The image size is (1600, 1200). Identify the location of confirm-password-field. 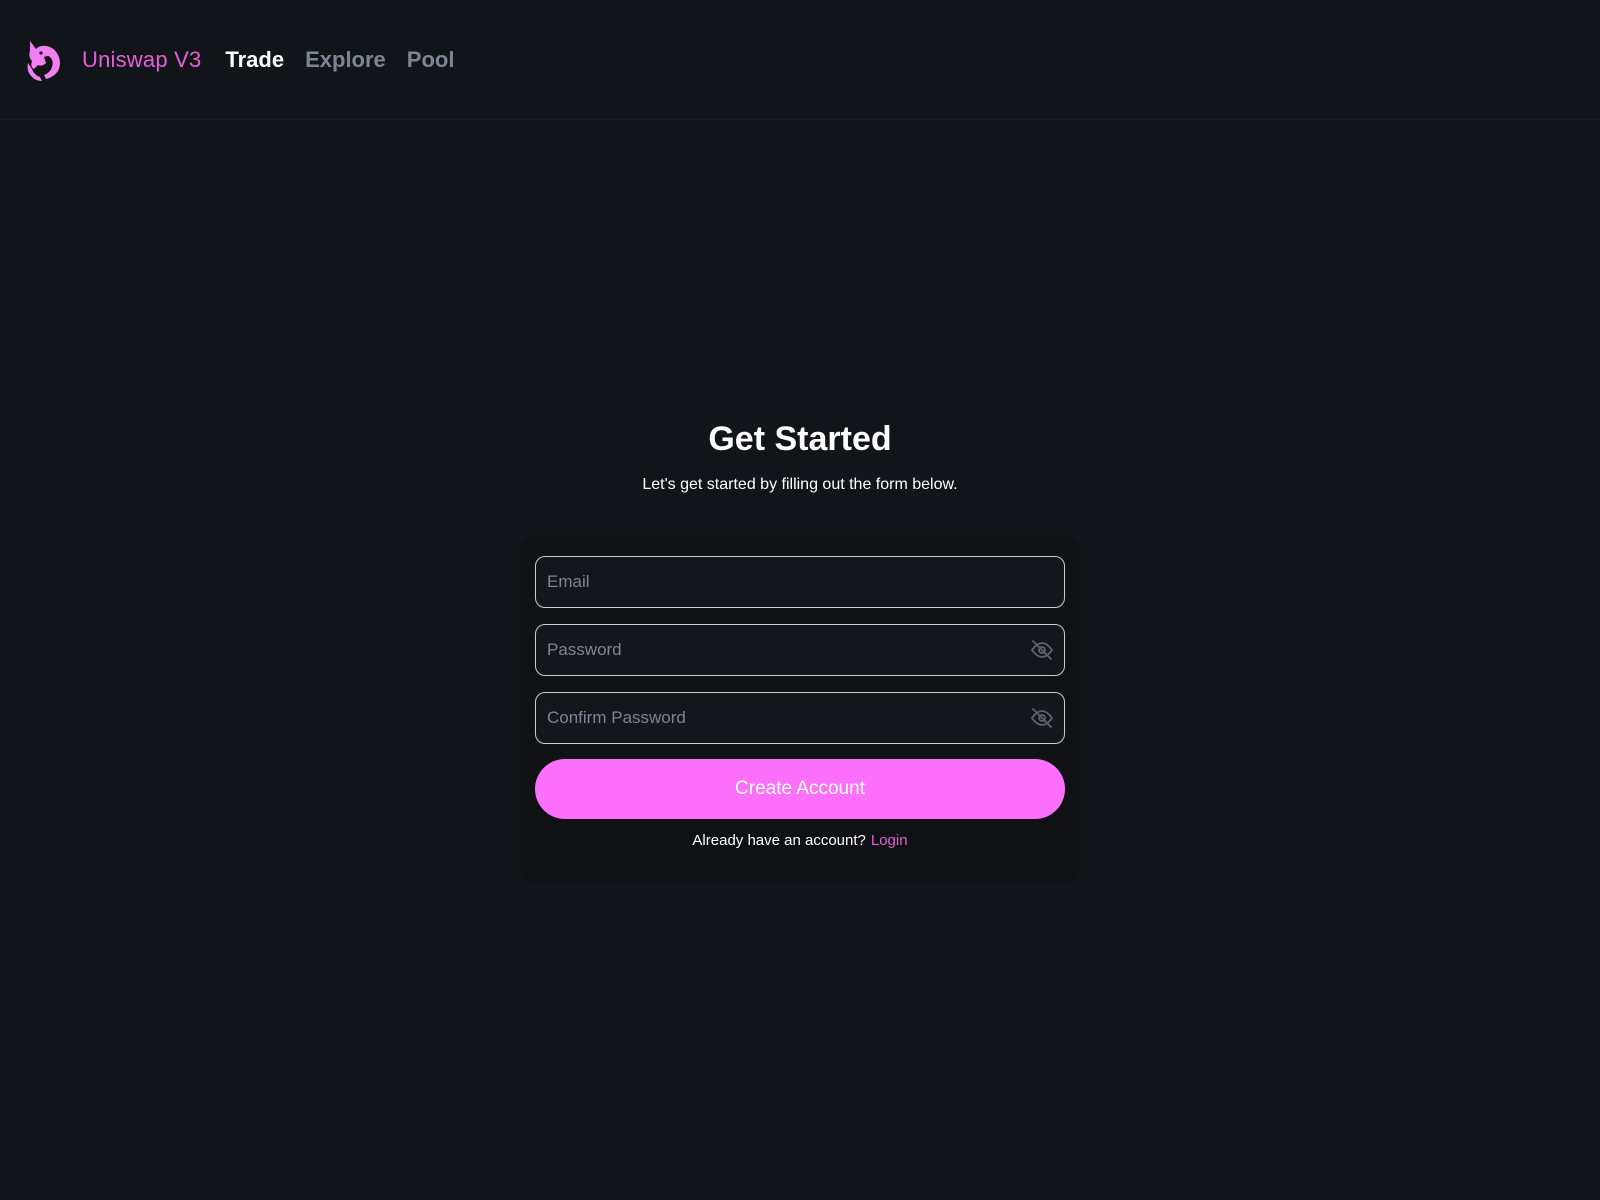
(800, 718).